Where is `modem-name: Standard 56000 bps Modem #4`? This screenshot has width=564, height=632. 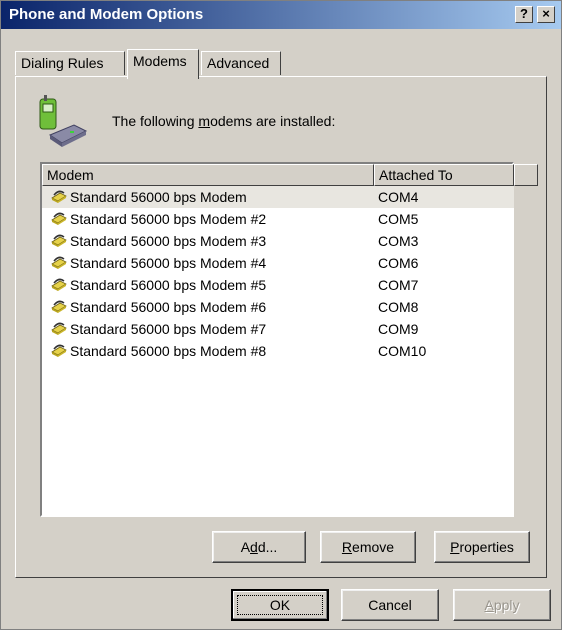
modem-name: Standard 56000 bps Modem #4 is located at coordinates (168, 263).